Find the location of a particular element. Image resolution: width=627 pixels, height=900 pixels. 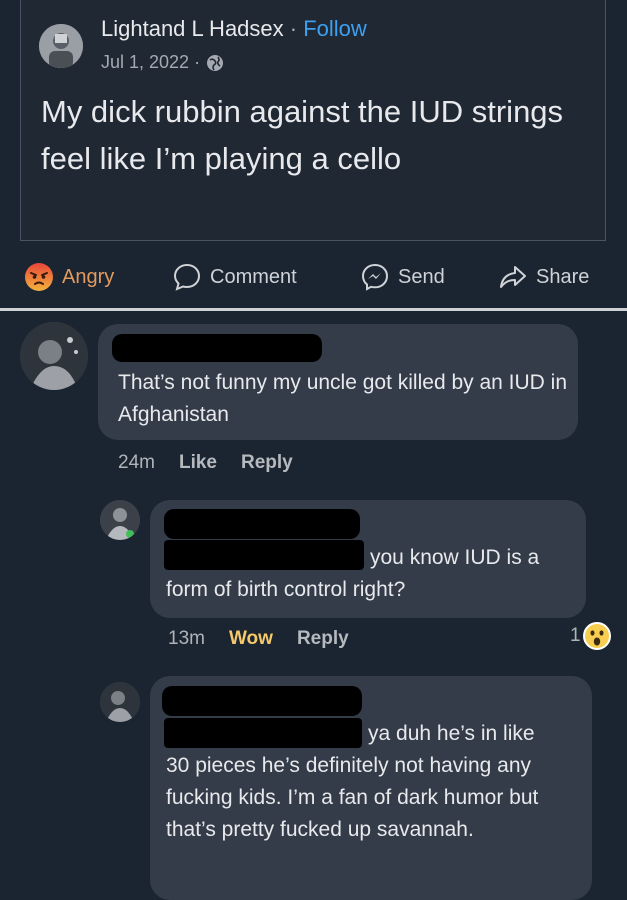

send-button: Send is located at coordinates (402, 277).